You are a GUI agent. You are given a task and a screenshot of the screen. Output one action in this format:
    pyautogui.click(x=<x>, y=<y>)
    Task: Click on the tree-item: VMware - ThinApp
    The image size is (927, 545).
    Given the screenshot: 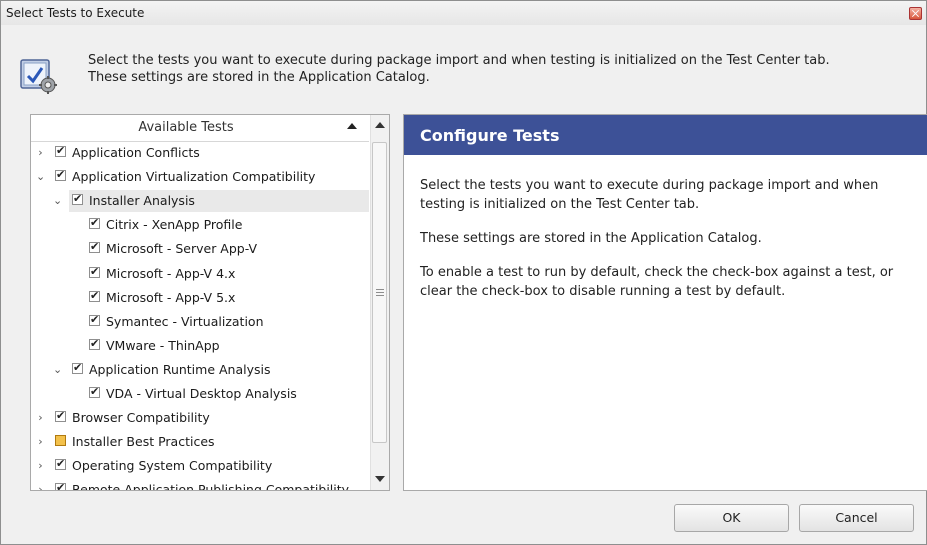 What is the action you would take?
    pyautogui.click(x=200, y=346)
    